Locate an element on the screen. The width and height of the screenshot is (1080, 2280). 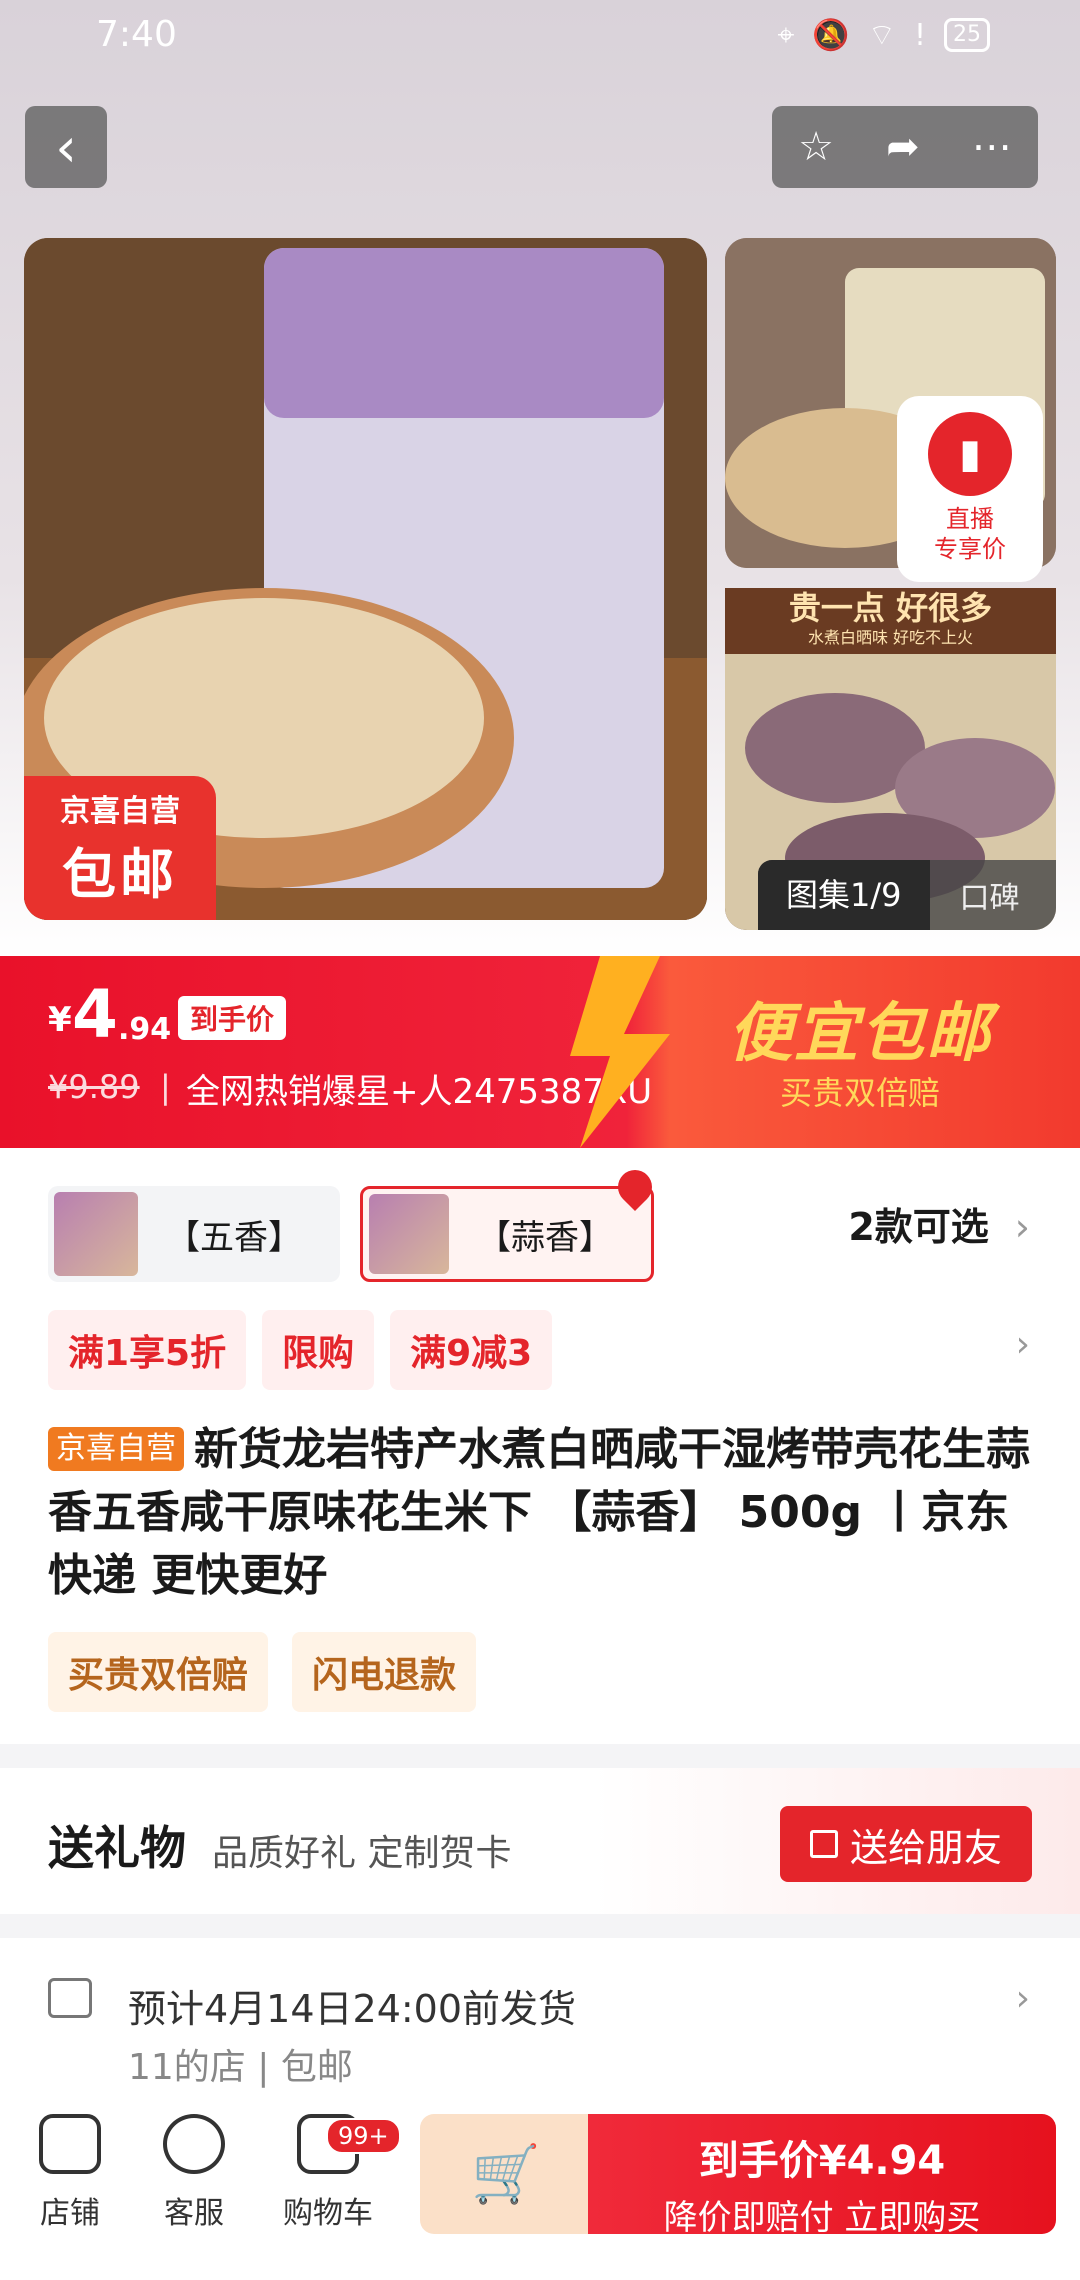
quality-banner: 贵一点 好很多 水煮白晒味 好吃不上火 is located at coordinates (890, 621).